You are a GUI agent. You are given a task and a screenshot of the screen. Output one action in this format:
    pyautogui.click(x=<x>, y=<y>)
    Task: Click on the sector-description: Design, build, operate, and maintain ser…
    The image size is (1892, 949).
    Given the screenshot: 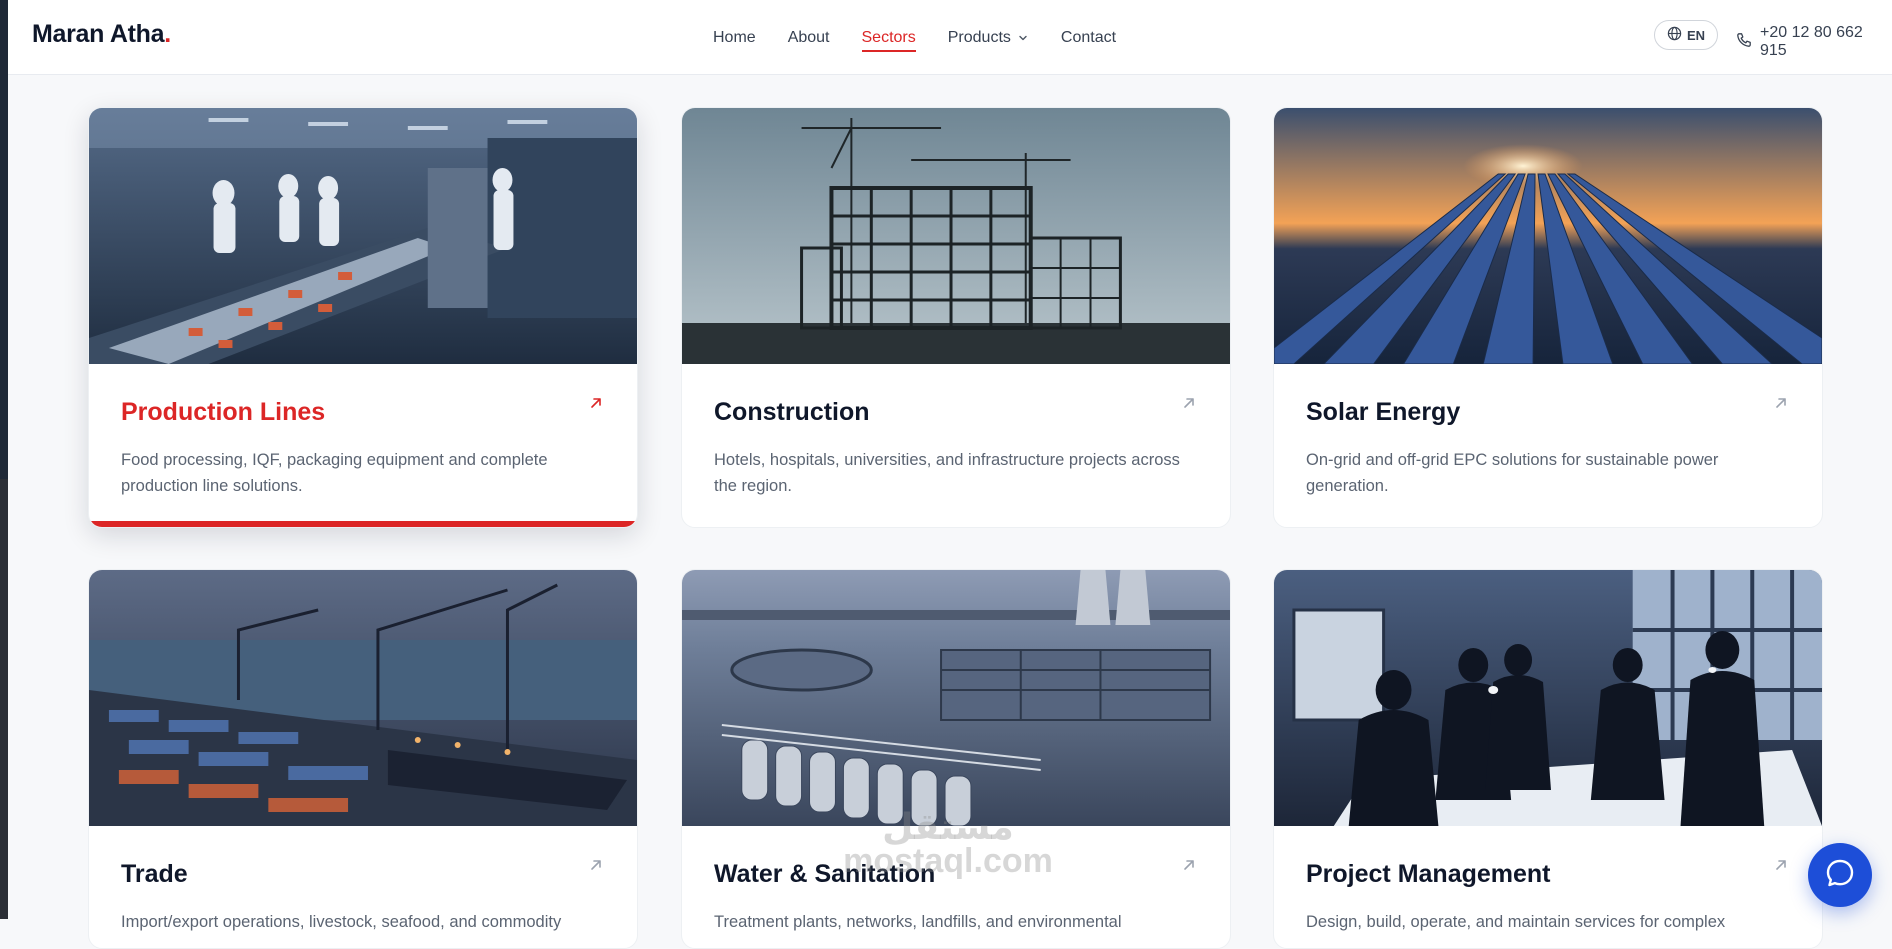 What is the action you would take?
    pyautogui.click(x=1516, y=922)
    